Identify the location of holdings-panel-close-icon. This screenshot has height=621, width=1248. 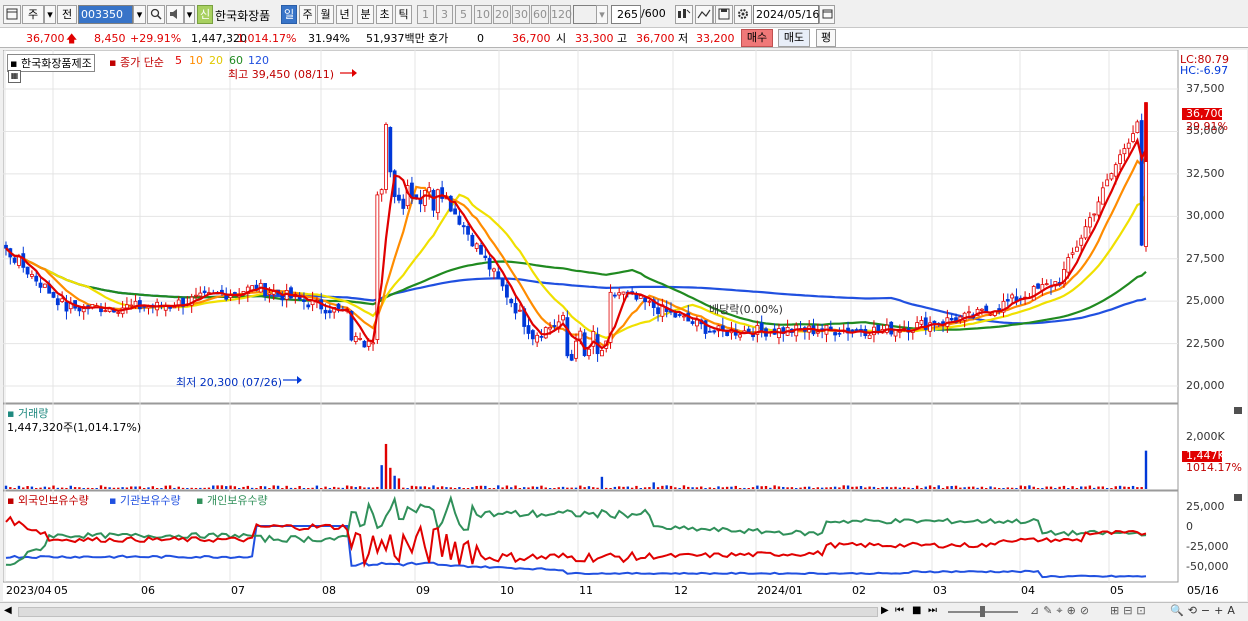
(1238, 497).